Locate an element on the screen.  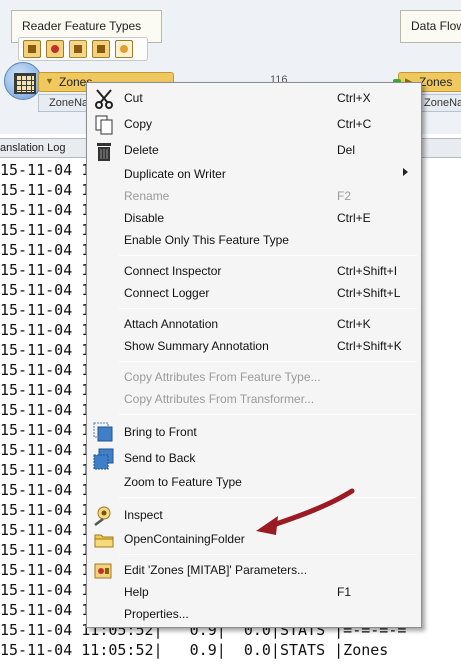
menu-item-disable: Disable Ctrl+E is located at coordinates (254, 218).